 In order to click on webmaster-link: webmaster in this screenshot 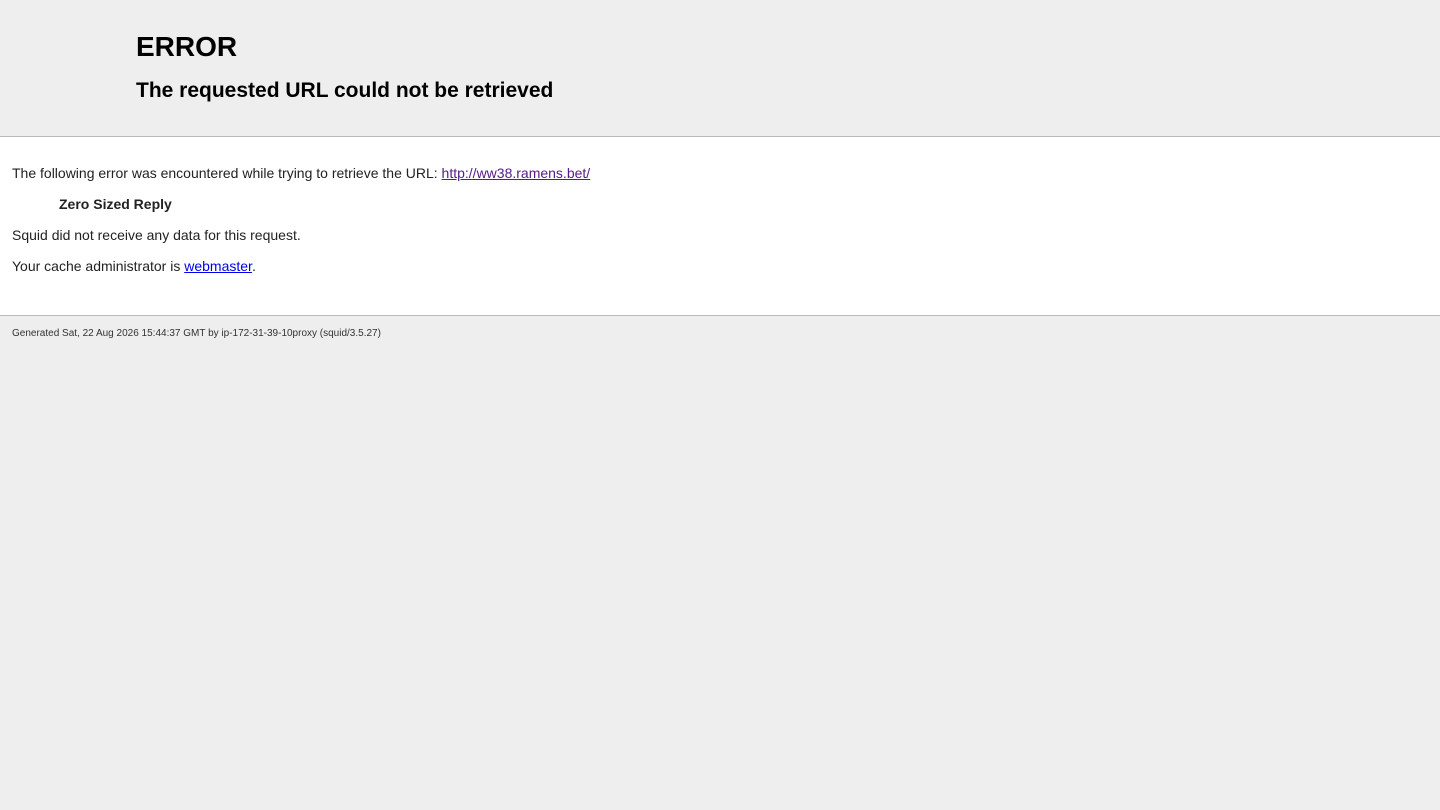, I will do `click(218, 266)`.